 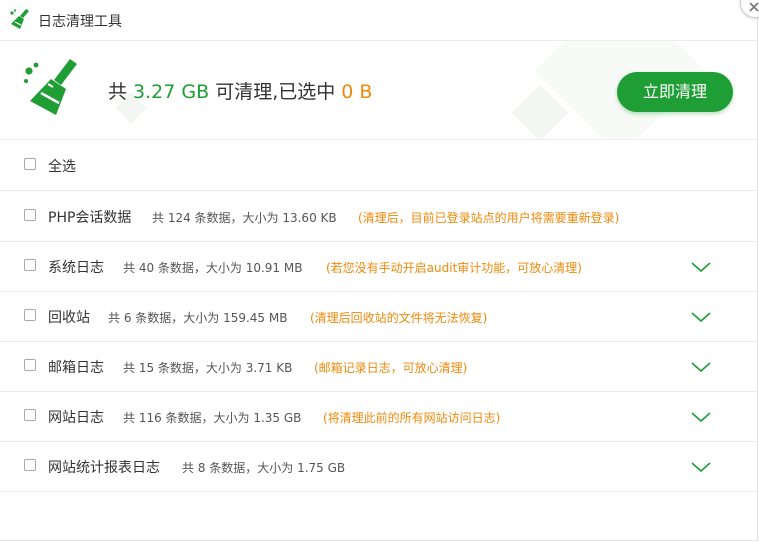 I want to click on summary-prefix: 共, so click(x=121, y=92).